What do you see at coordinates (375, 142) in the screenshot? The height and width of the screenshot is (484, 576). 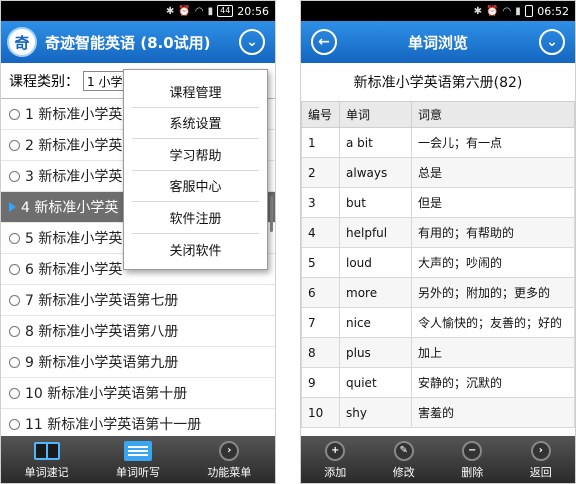 I see `cell-word: a bit` at bounding box center [375, 142].